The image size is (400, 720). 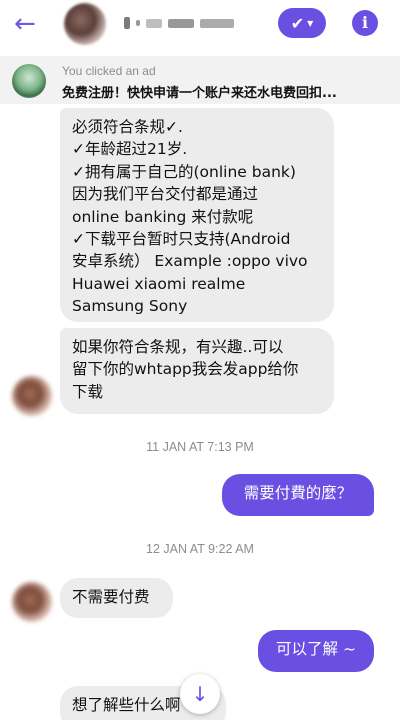 I want to click on contact-name-obscured, so click(x=179, y=23).